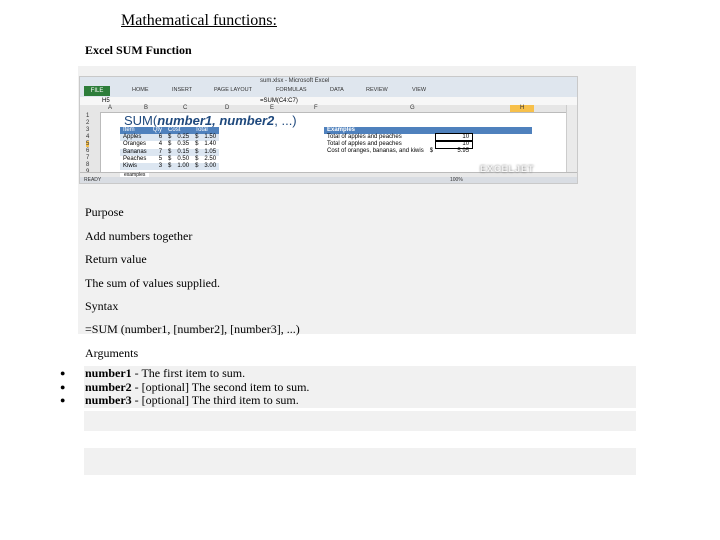  I want to click on return-text: The sum of values supplied., so click(152, 283).